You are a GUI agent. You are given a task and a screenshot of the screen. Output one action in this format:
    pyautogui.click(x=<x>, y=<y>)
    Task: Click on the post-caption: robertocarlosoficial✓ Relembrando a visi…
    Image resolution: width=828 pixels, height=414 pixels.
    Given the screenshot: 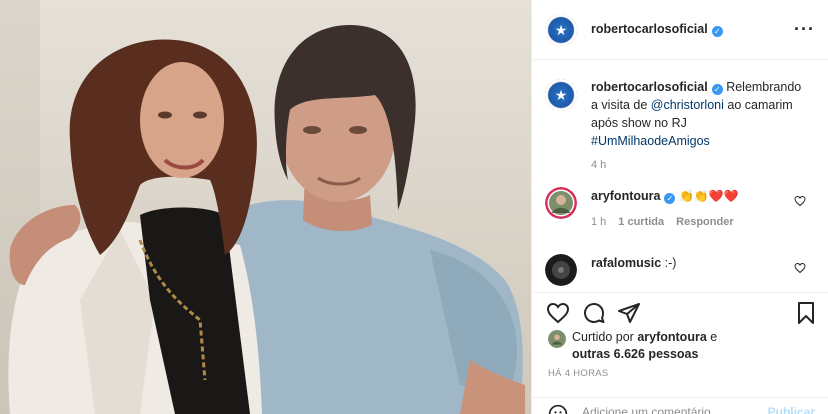 What is the action you would take?
    pyautogui.click(x=682, y=126)
    